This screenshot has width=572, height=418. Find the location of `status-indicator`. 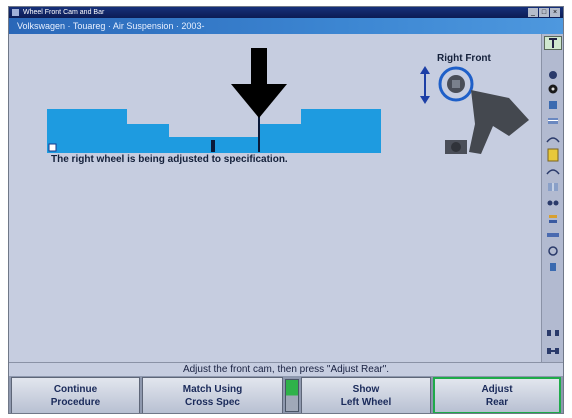

status-indicator is located at coordinates (292, 395).